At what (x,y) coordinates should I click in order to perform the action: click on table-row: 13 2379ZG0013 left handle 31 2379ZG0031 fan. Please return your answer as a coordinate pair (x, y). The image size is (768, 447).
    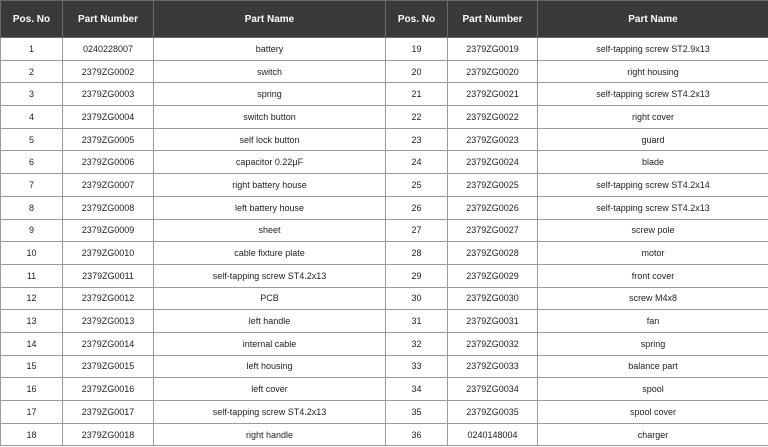
    Looking at the image, I should click on (384, 321).